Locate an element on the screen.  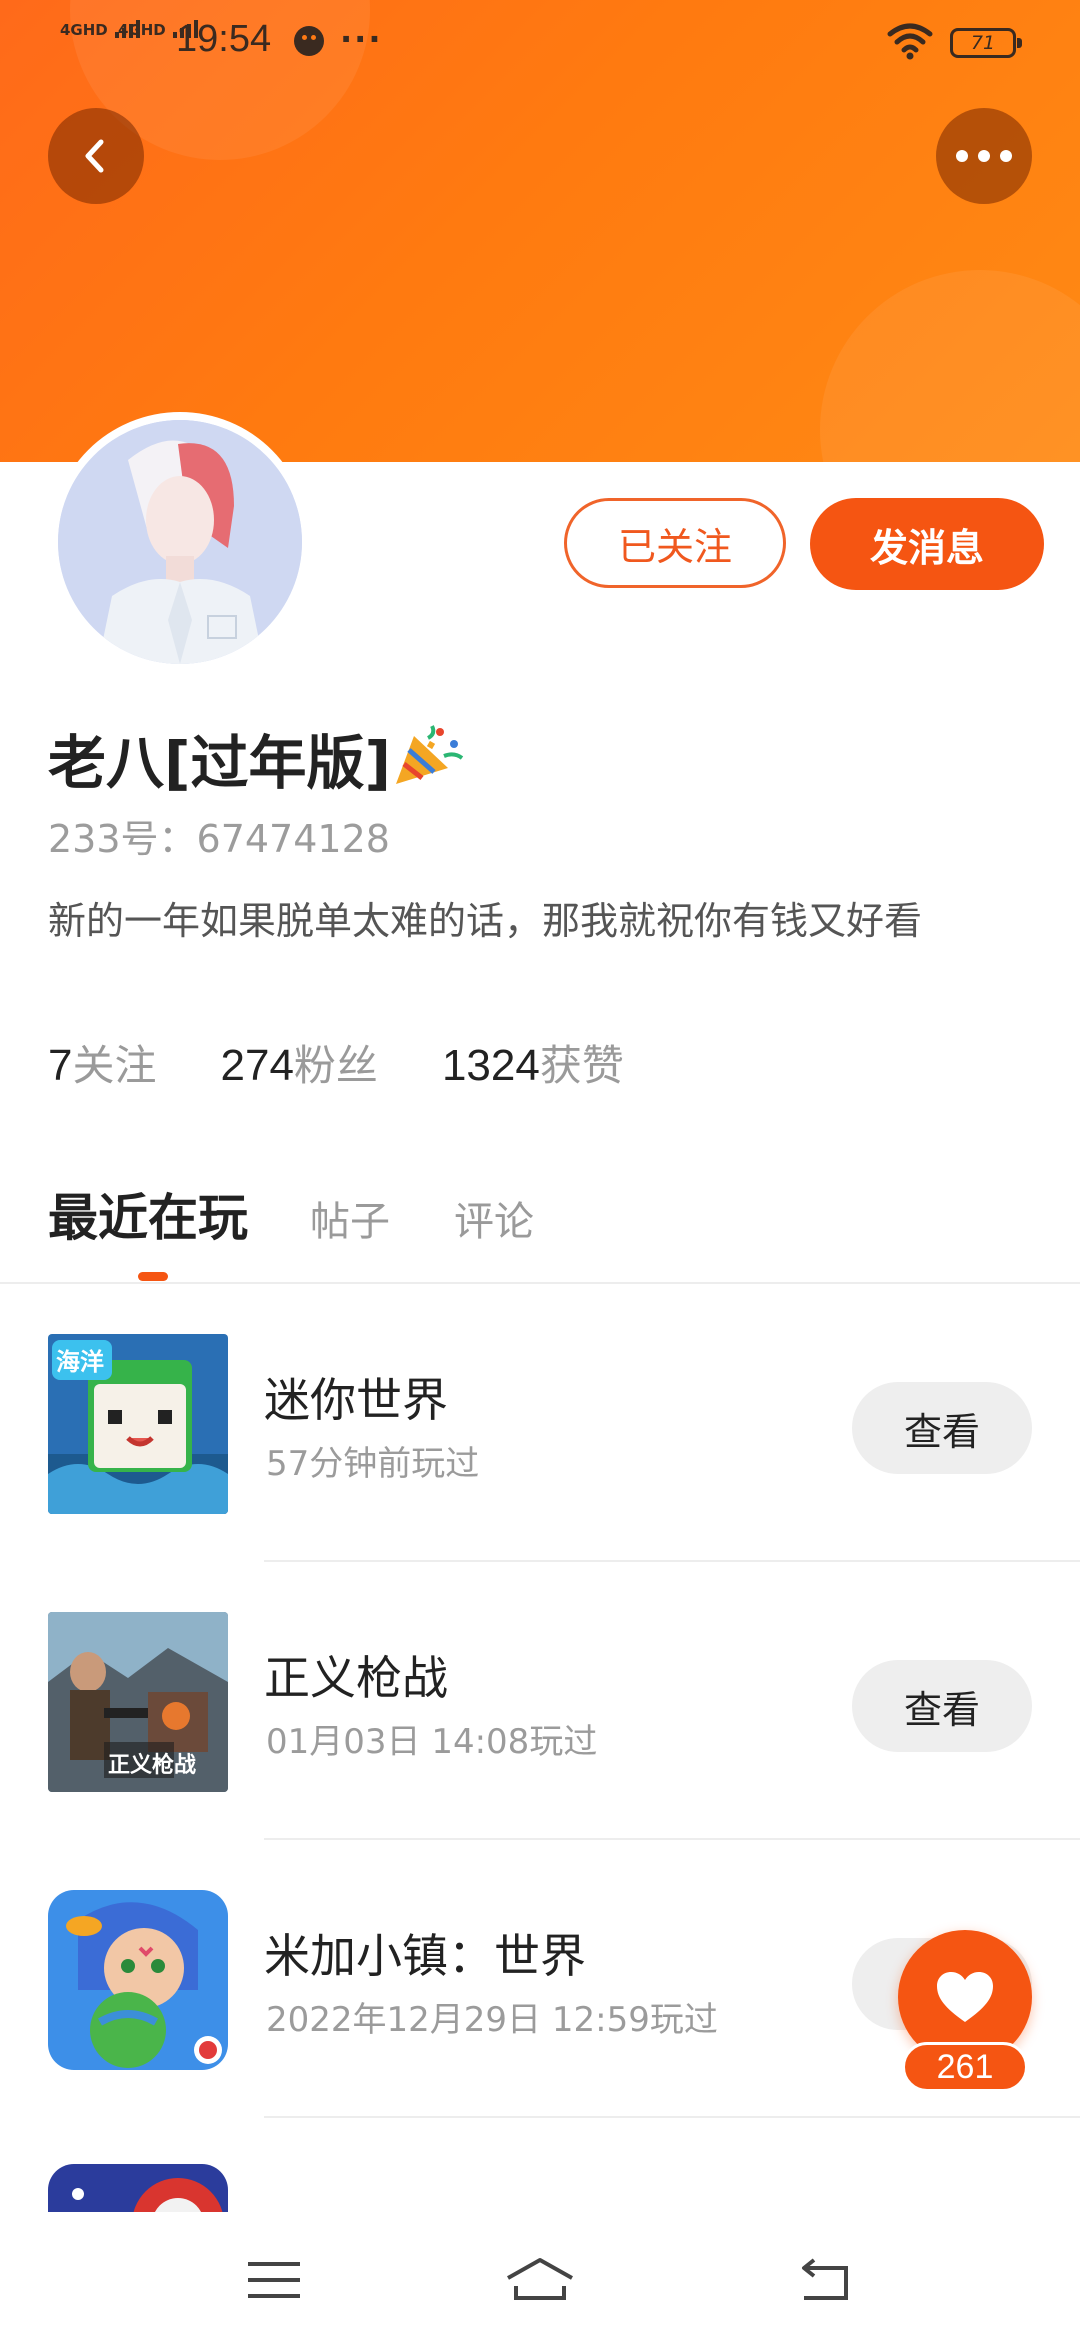
back-button is located at coordinates (96, 156).